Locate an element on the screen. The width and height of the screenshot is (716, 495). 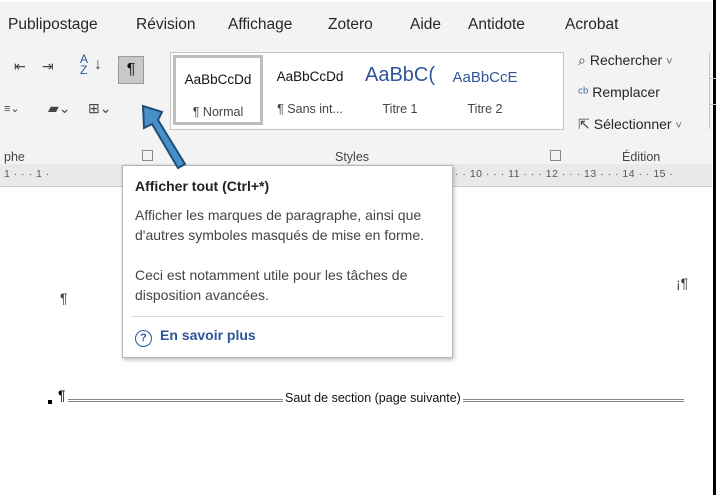
section-break-label: Saut de section (page suivante) is located at coordinates (373, 398).